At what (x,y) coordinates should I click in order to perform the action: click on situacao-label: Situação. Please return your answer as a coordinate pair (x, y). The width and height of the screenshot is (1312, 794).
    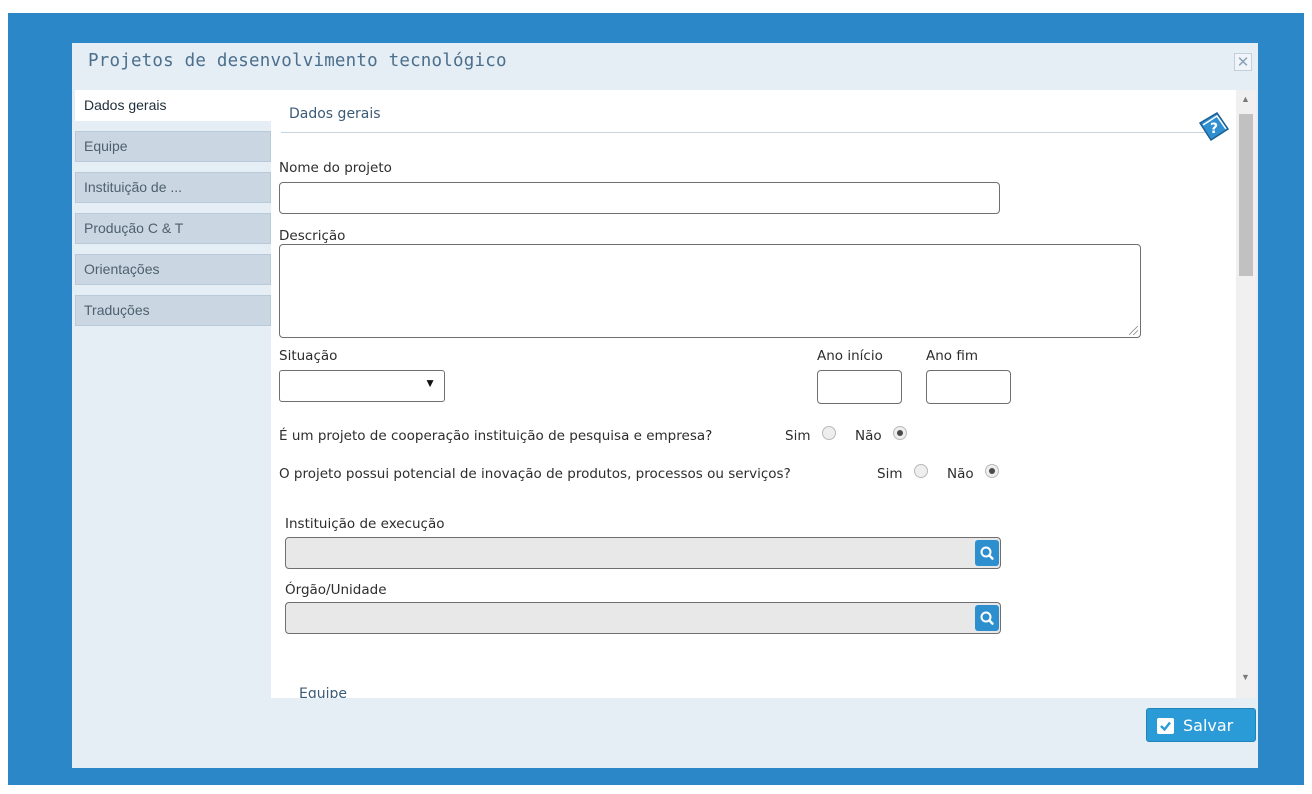
    Looking at the image, I should click on (308, 356).